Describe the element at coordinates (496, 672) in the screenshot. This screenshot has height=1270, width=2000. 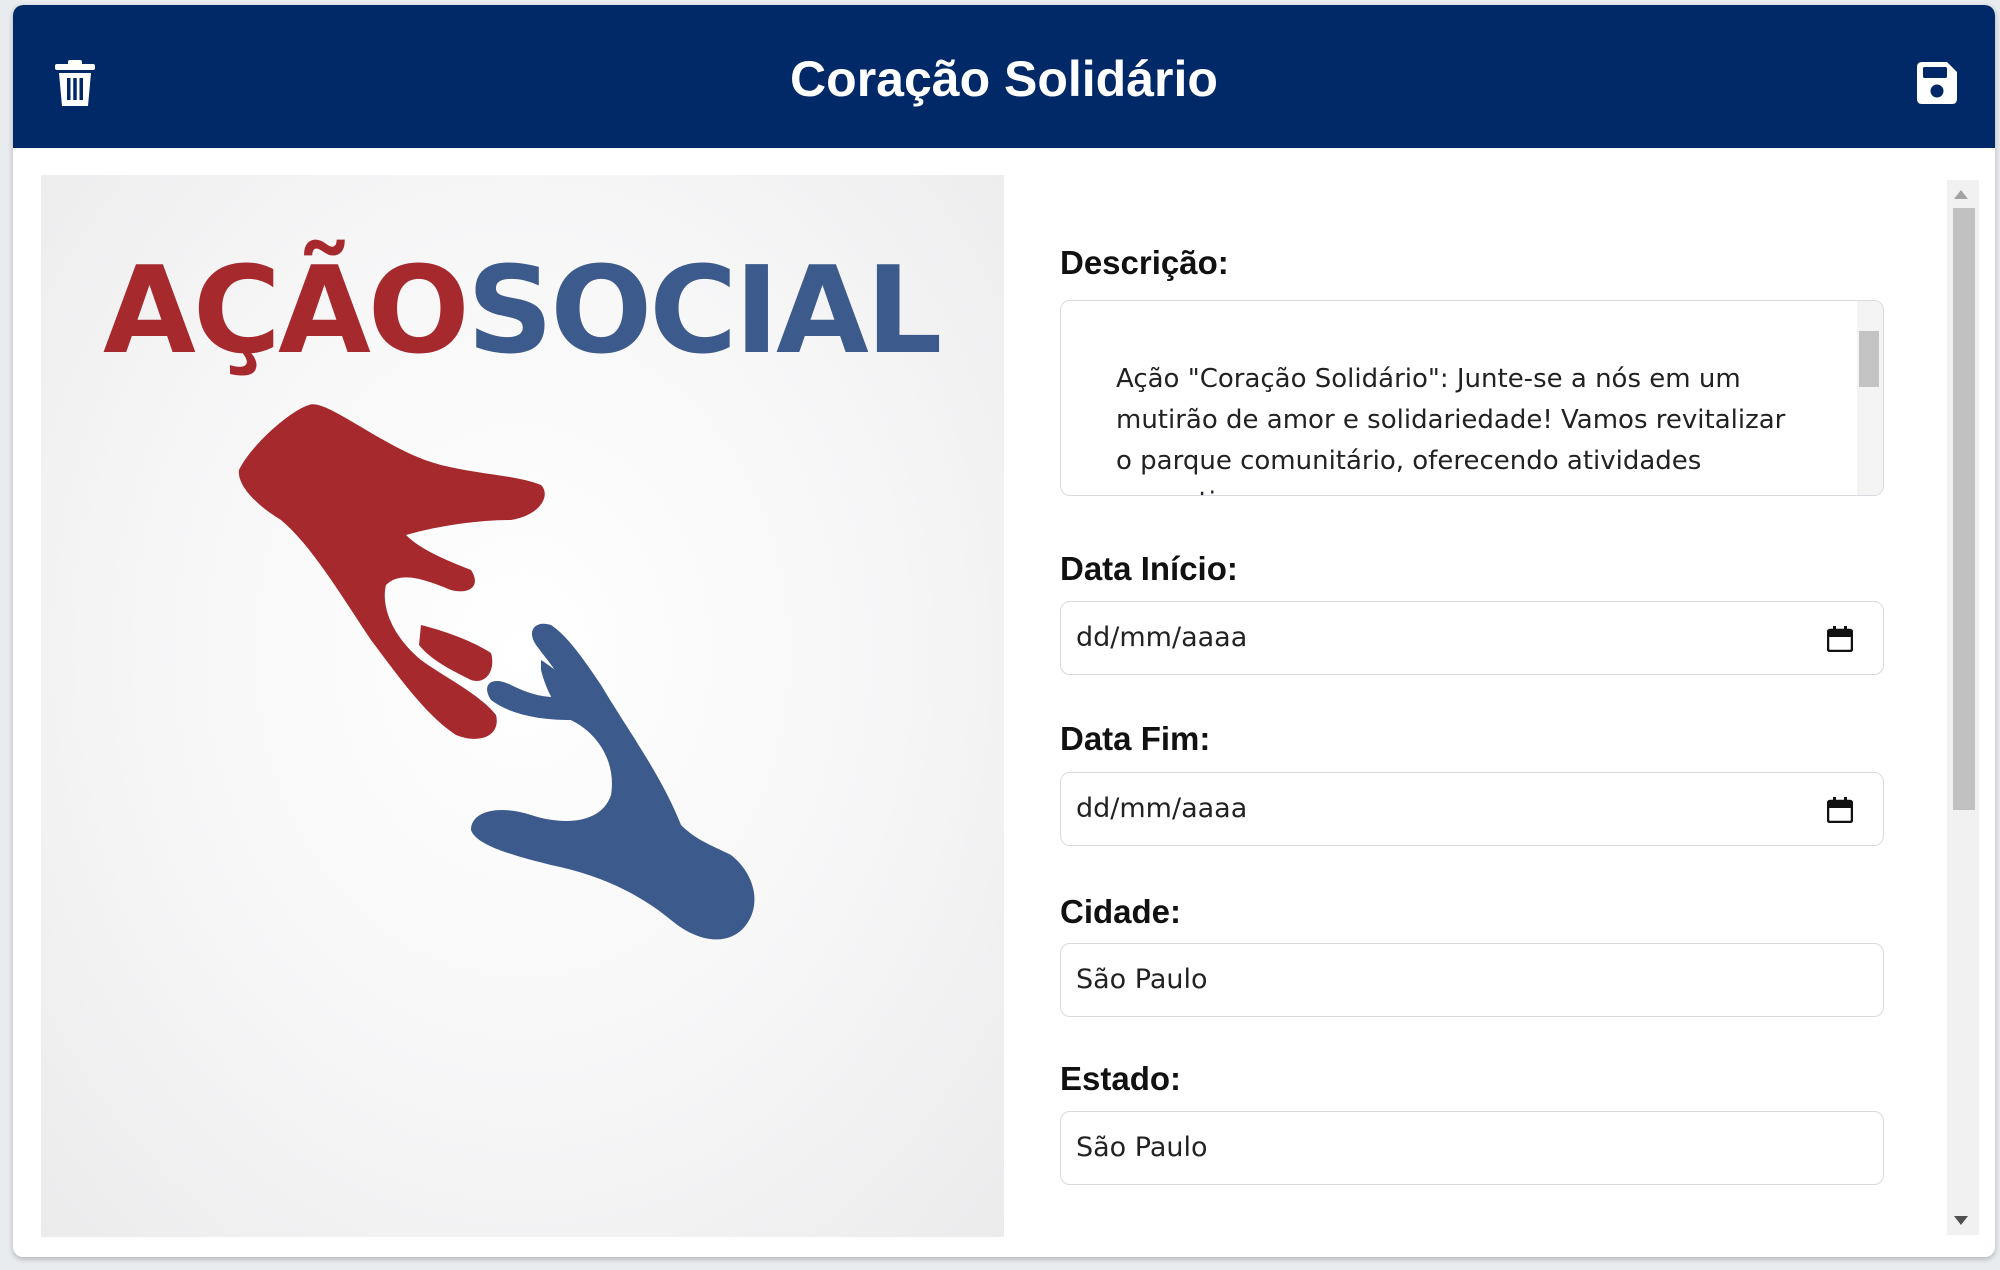
I see `helping-hands-graphic` at that location.